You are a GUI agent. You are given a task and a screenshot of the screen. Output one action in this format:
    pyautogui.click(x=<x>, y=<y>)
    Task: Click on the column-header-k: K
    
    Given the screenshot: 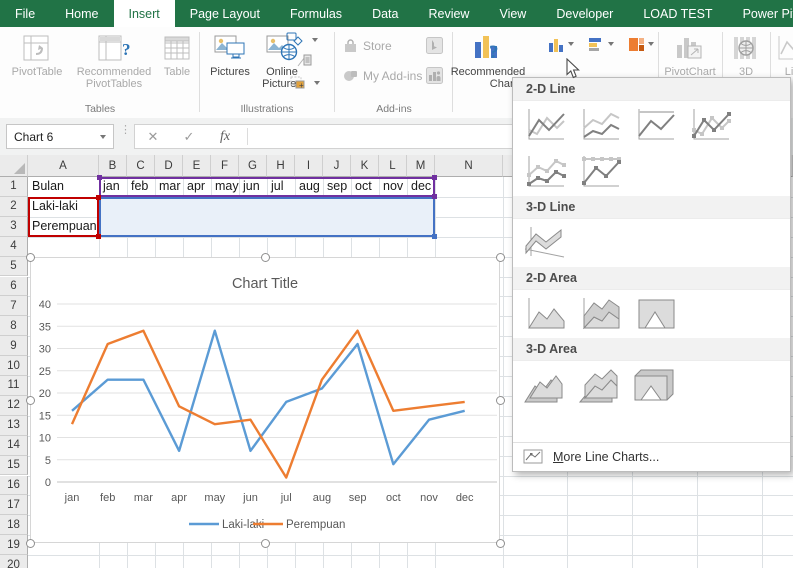 What is the action you would take?
    pyautogui.click(x=365, y=166)
    